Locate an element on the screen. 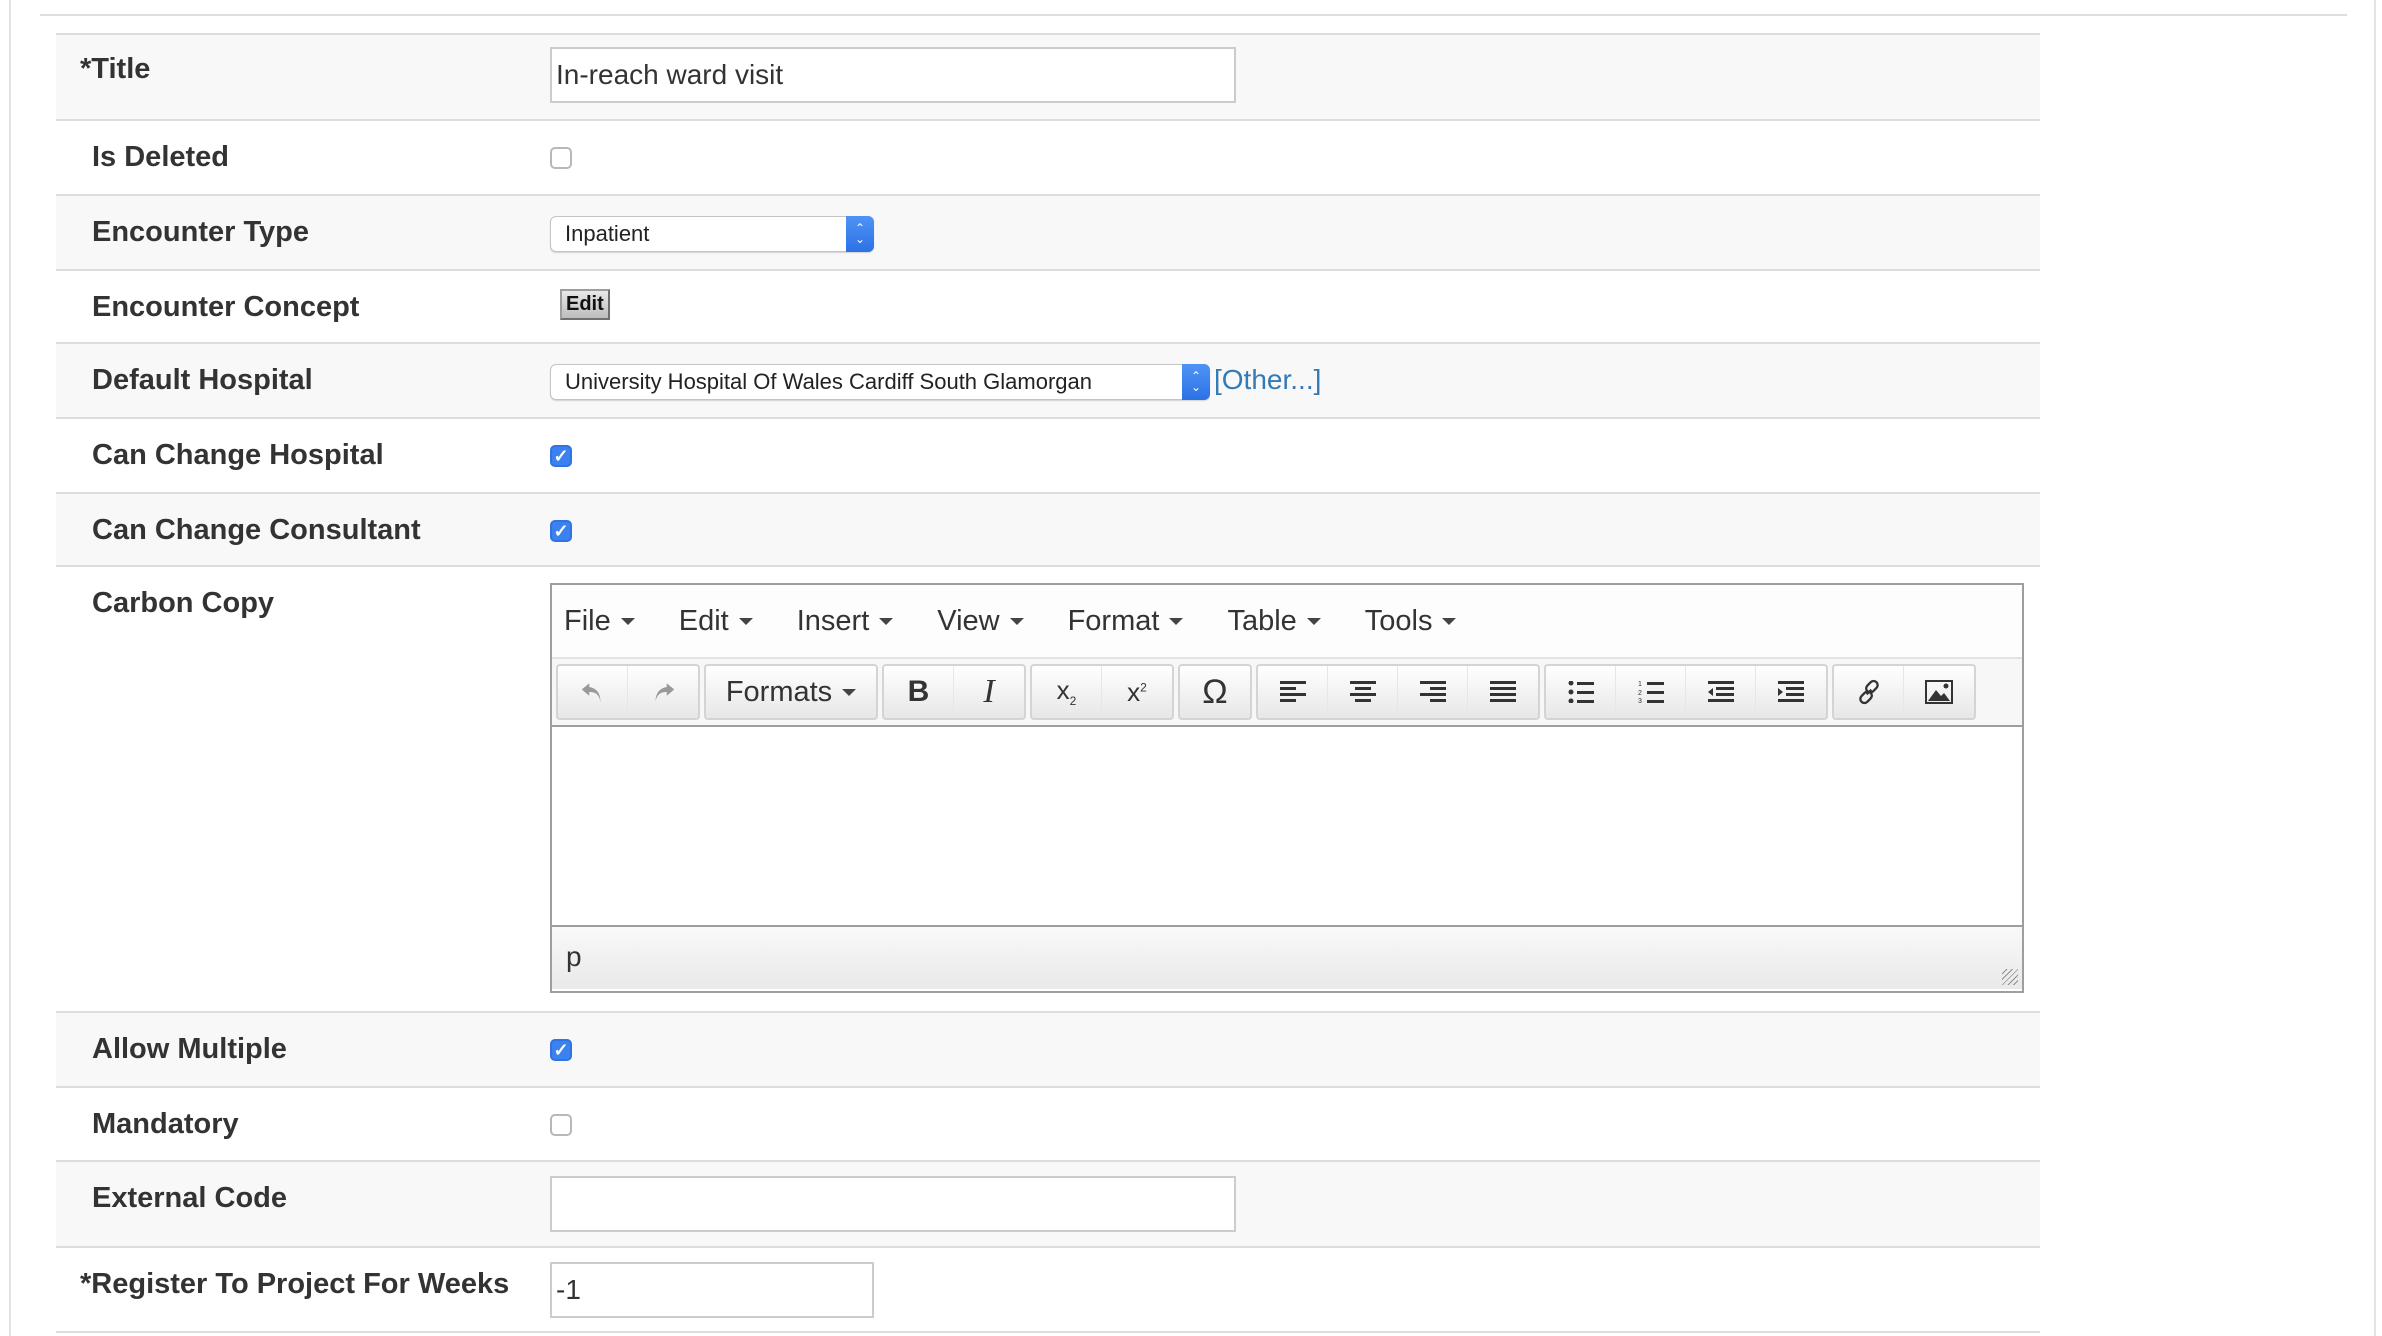 The width and height of the screenshot is (2382, 1336). script-group: x2 x2 is located at coordinates (1102, 692).